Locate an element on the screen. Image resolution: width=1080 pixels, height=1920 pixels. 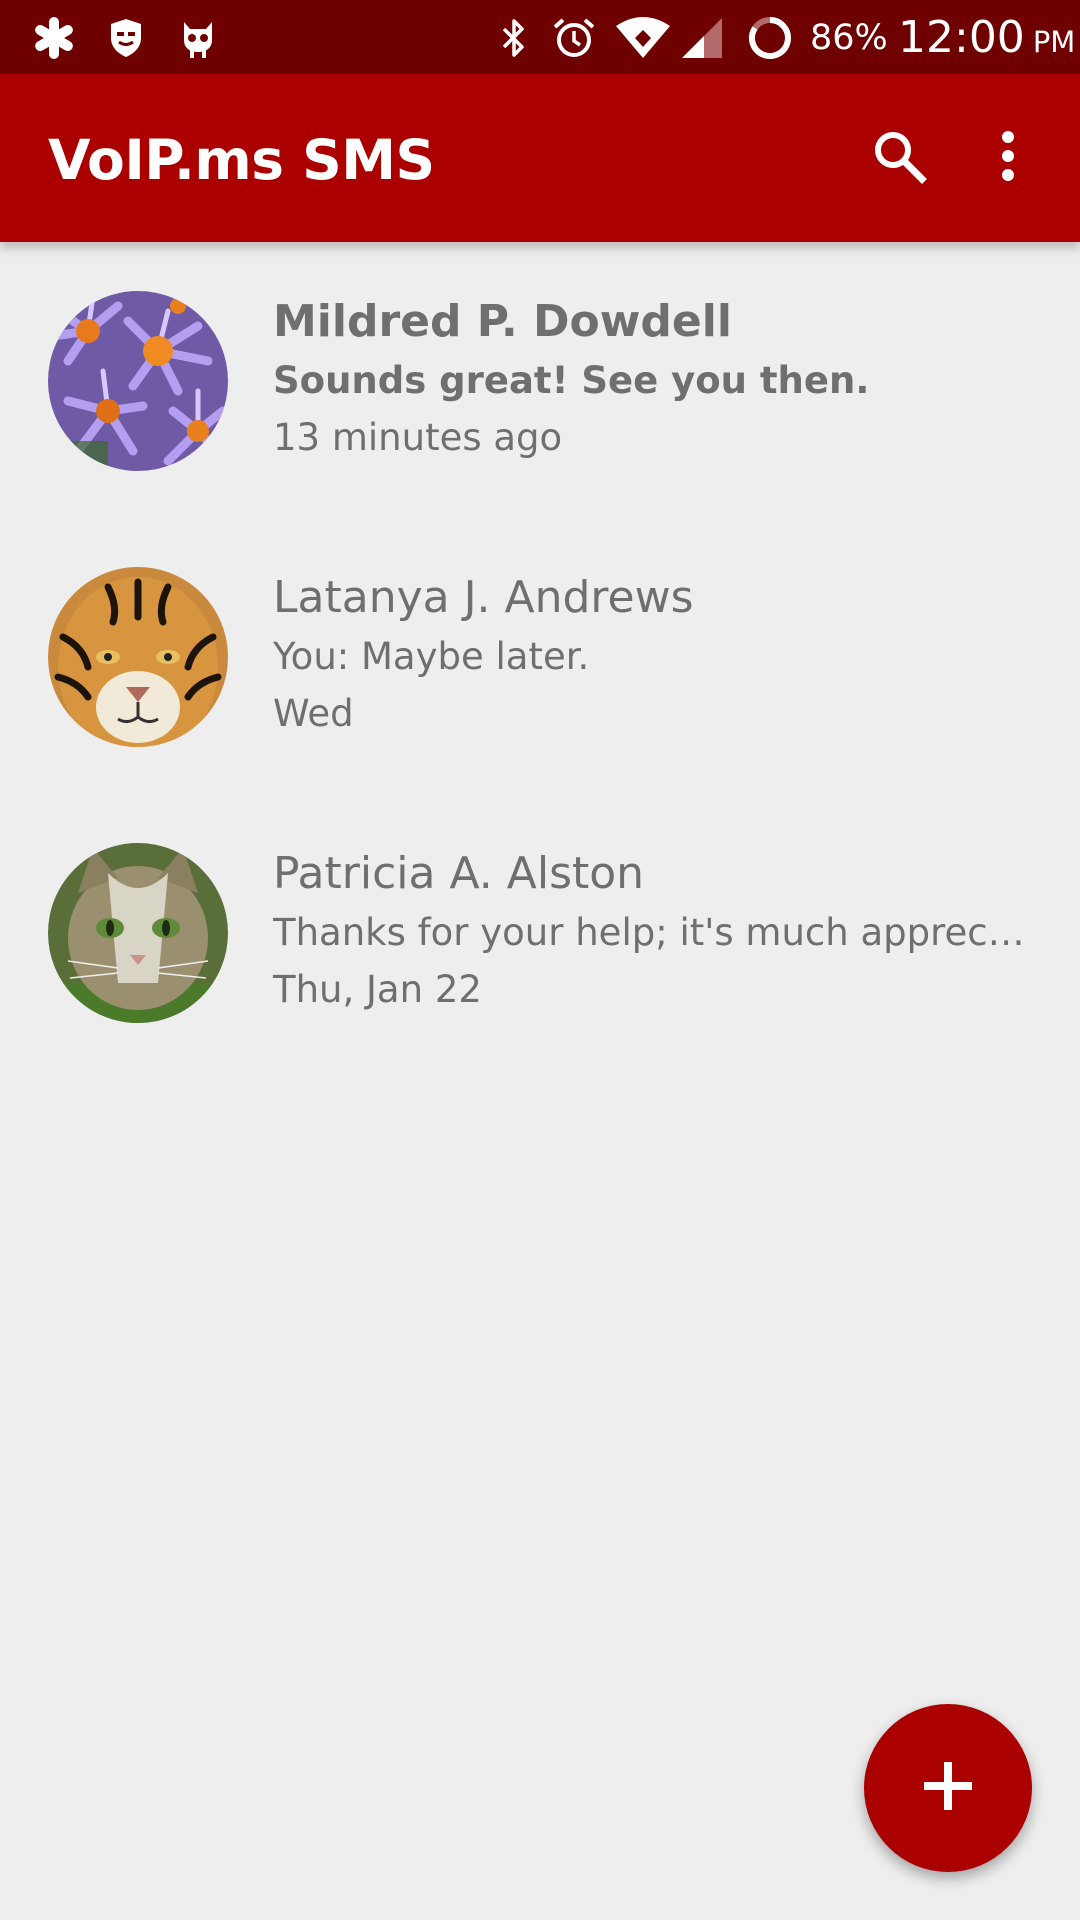
new-conversation-button is located at coordinates (948, 1788).